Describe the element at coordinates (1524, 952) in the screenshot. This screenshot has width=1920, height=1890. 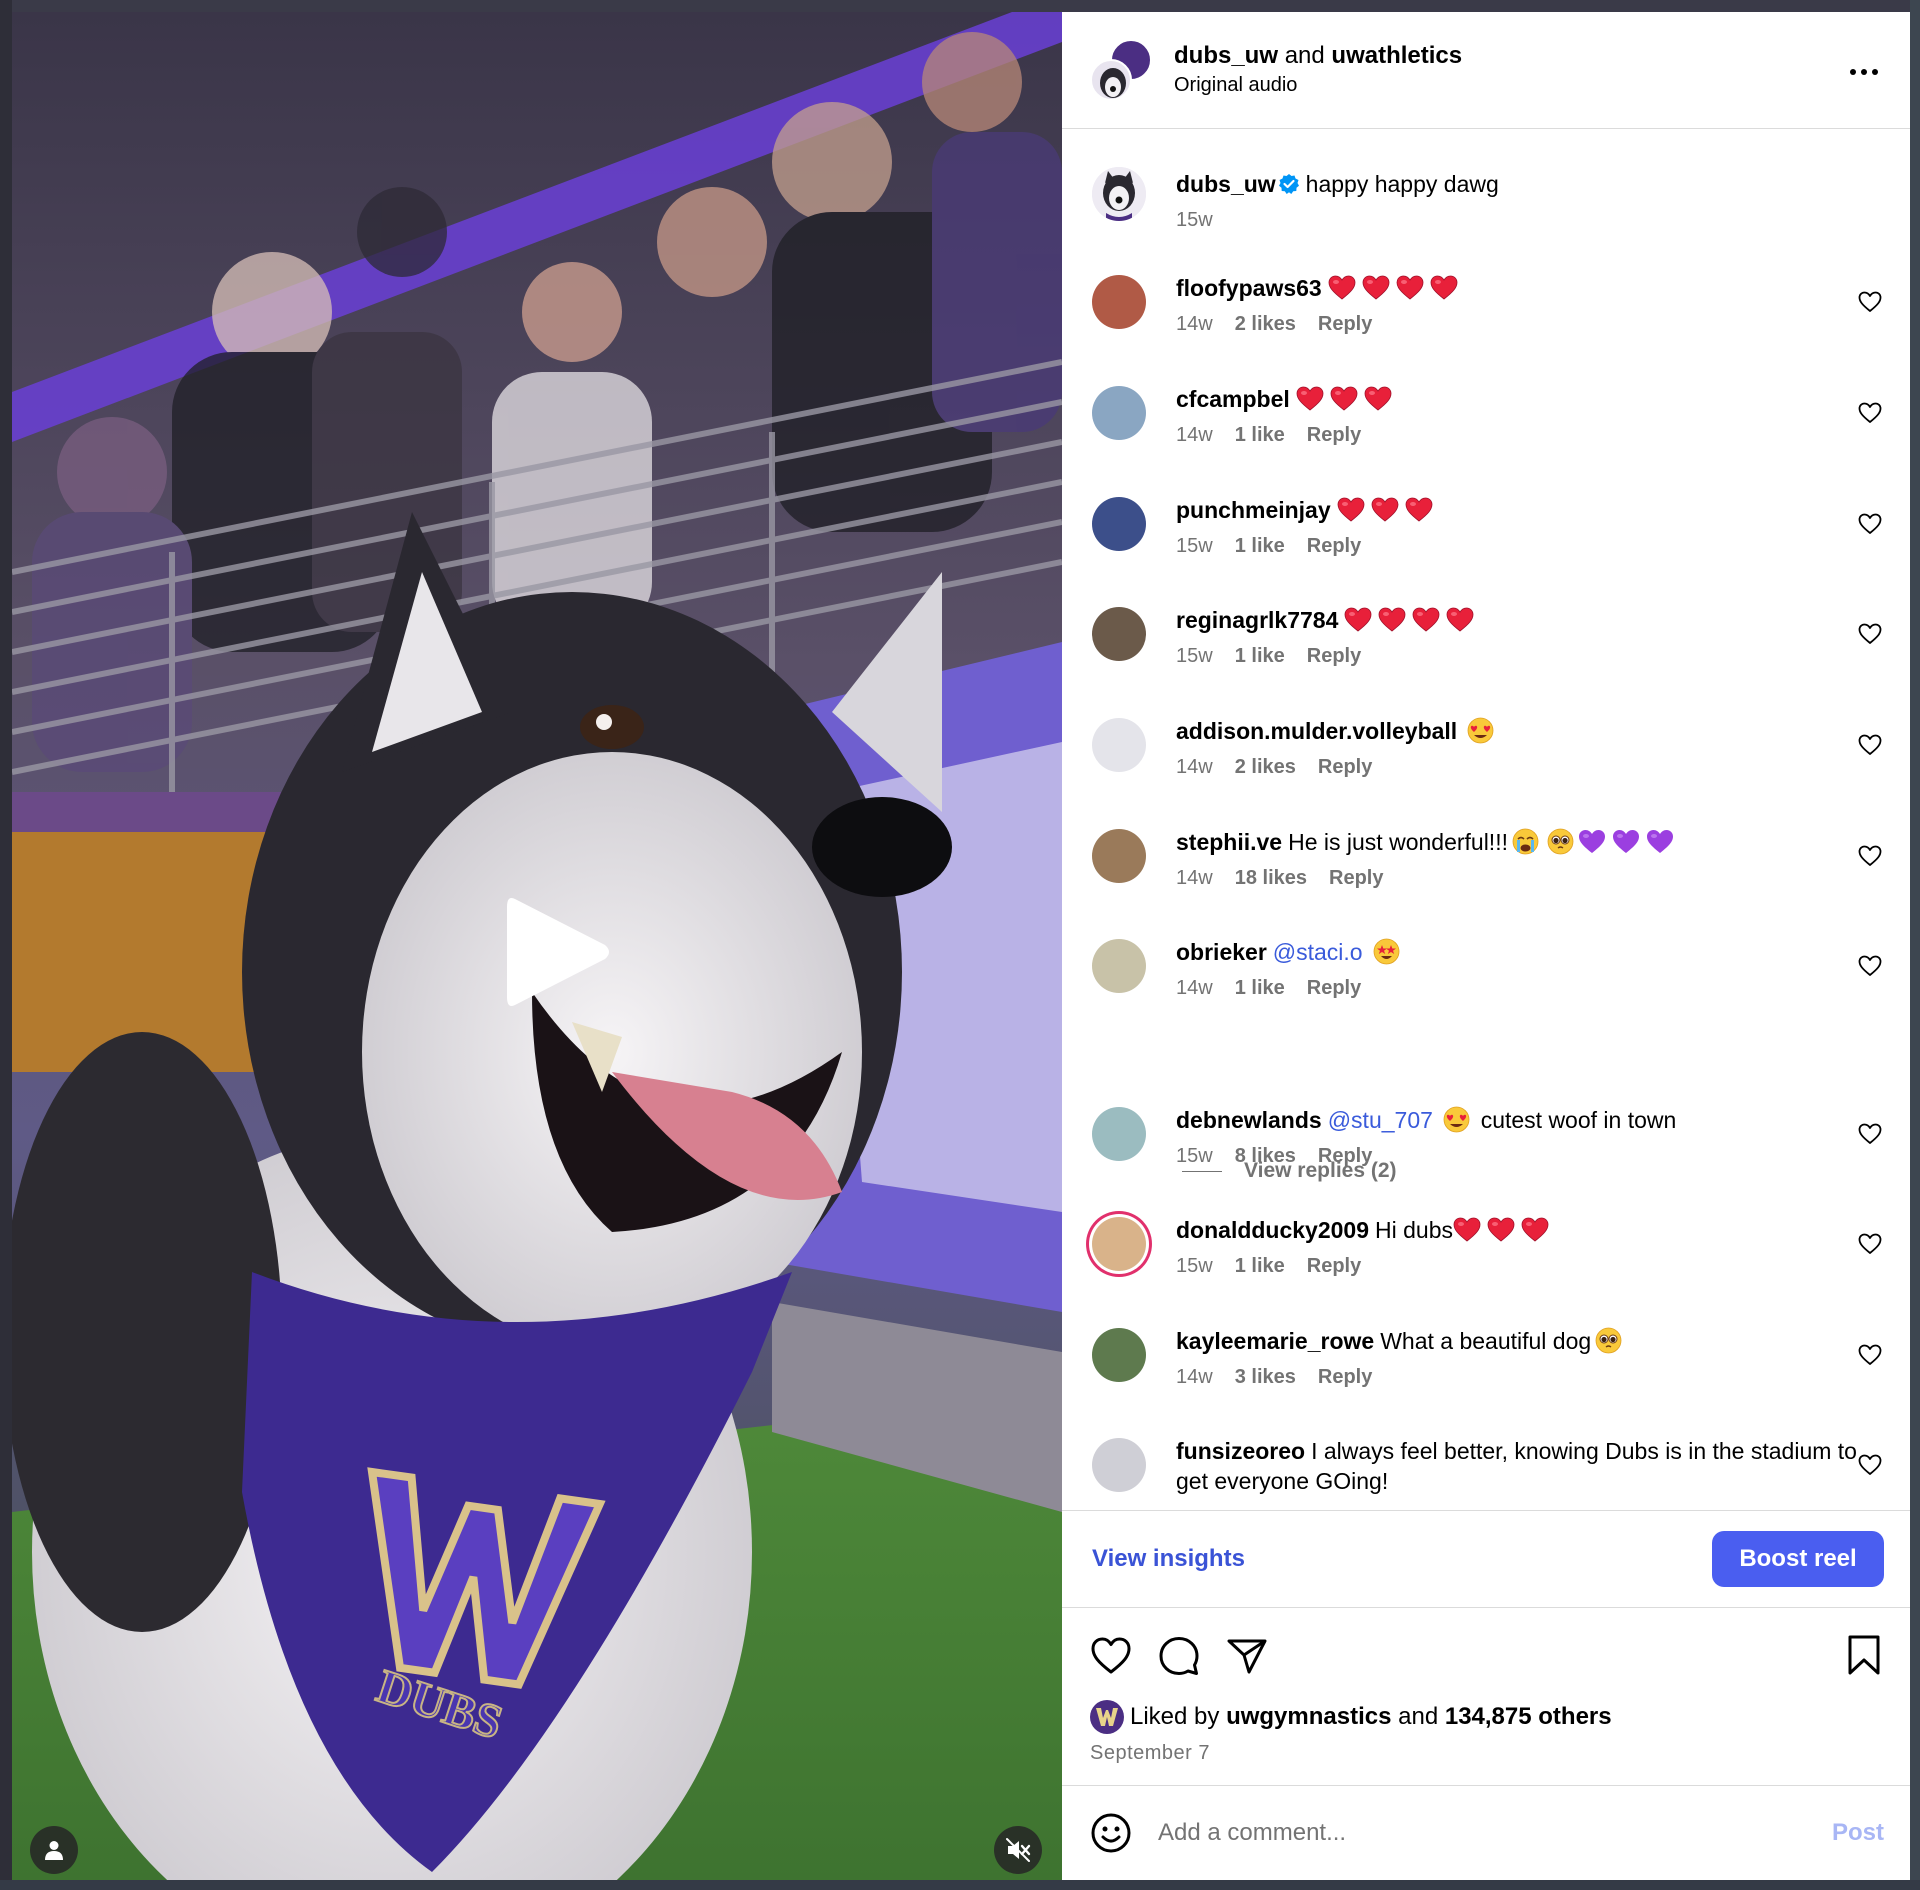
I see `comment-text: obrieker @staci.o` at that location.